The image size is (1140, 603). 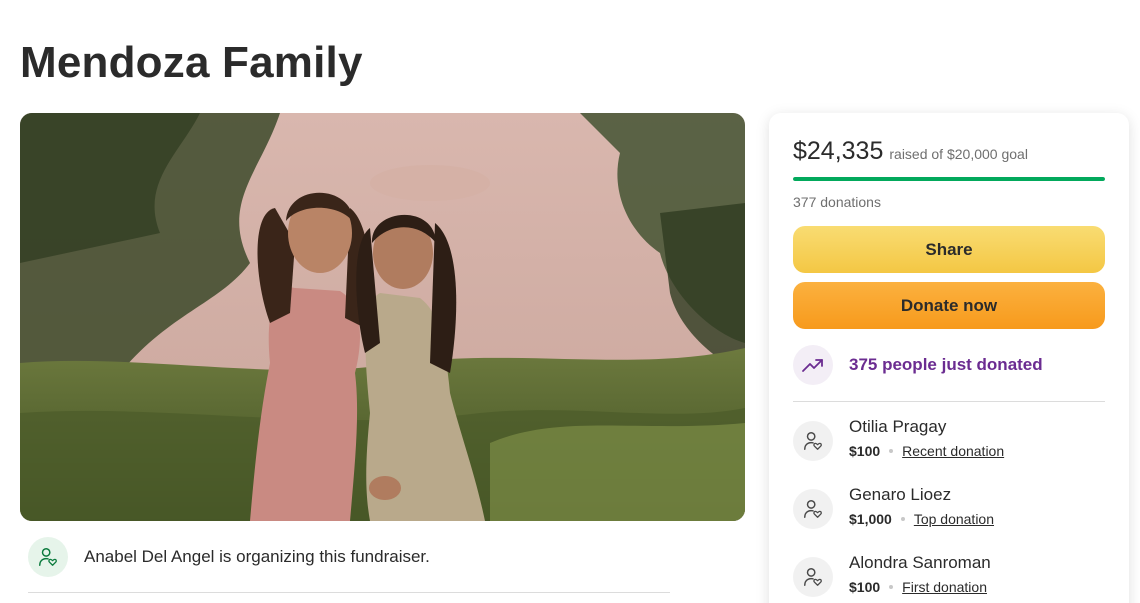 What do you see at coordinates (946, 364) in the screenshot?
I see `trend-text: 375 people just donated` at bounding box center [946, 364].